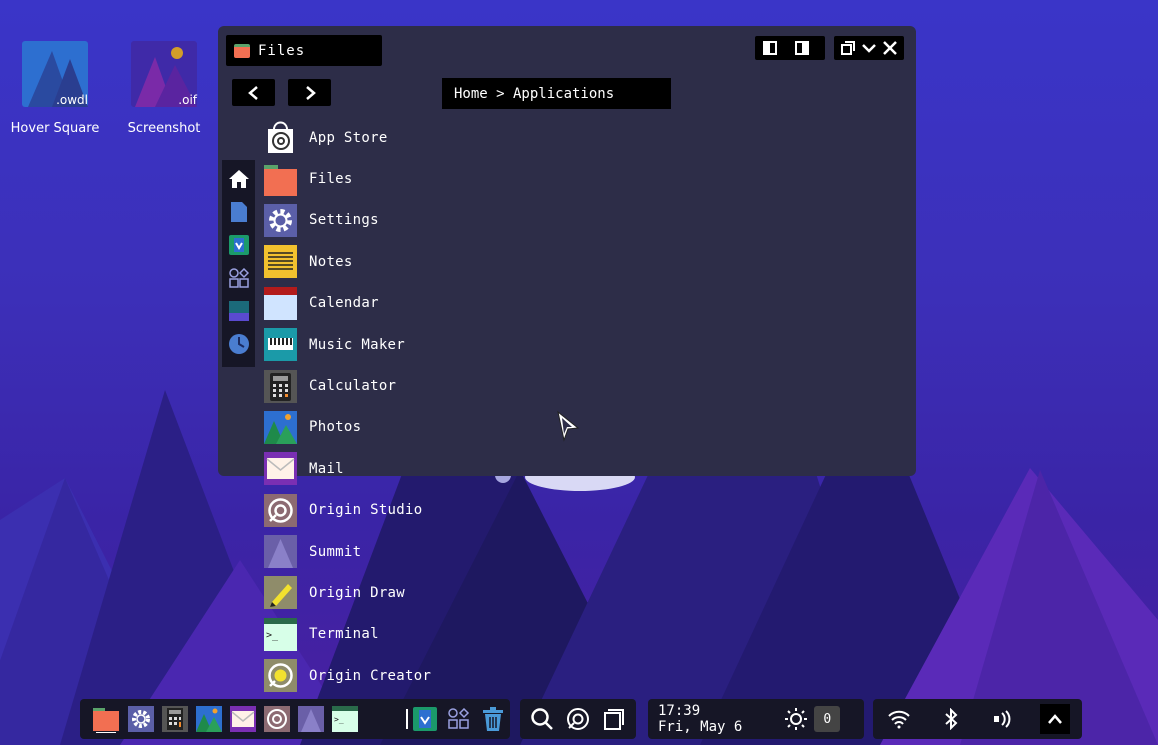 This screenshot has height=745, width=1158. What do you see at coordinates (977, 719) in the screenshot?
I see `system-tray` at bounding box center [977, 719].